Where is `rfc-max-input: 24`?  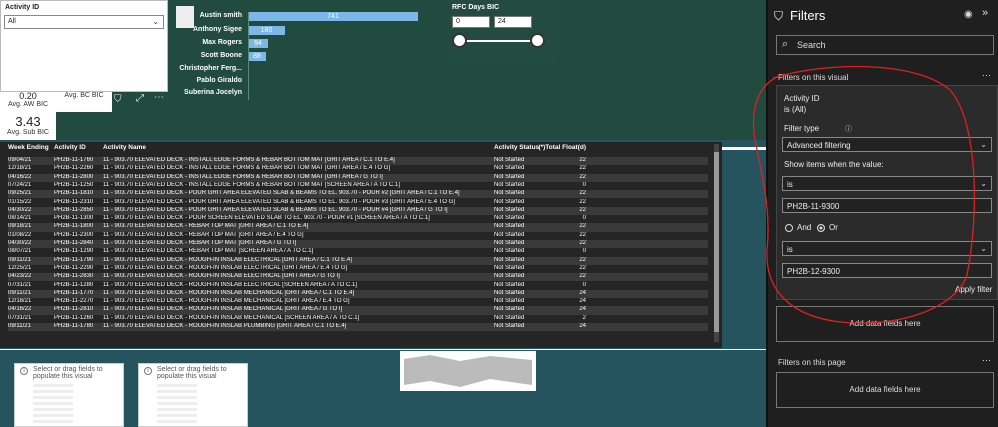 rfc-max-input: 24 is located at coordinates (513, 22).